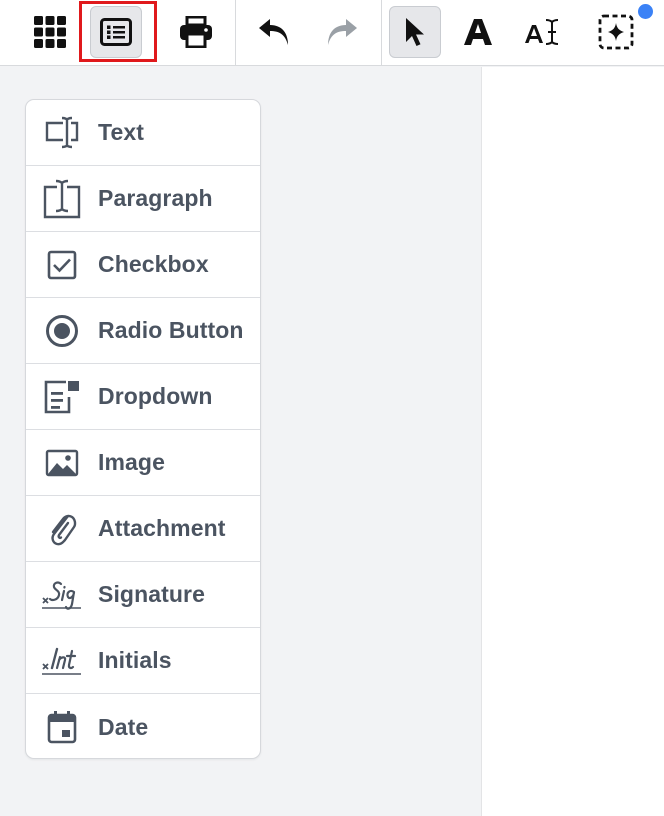 The width and height of the screenshot is (664, 816). I want to click on field-label: Checkbox, so click(153, 264).